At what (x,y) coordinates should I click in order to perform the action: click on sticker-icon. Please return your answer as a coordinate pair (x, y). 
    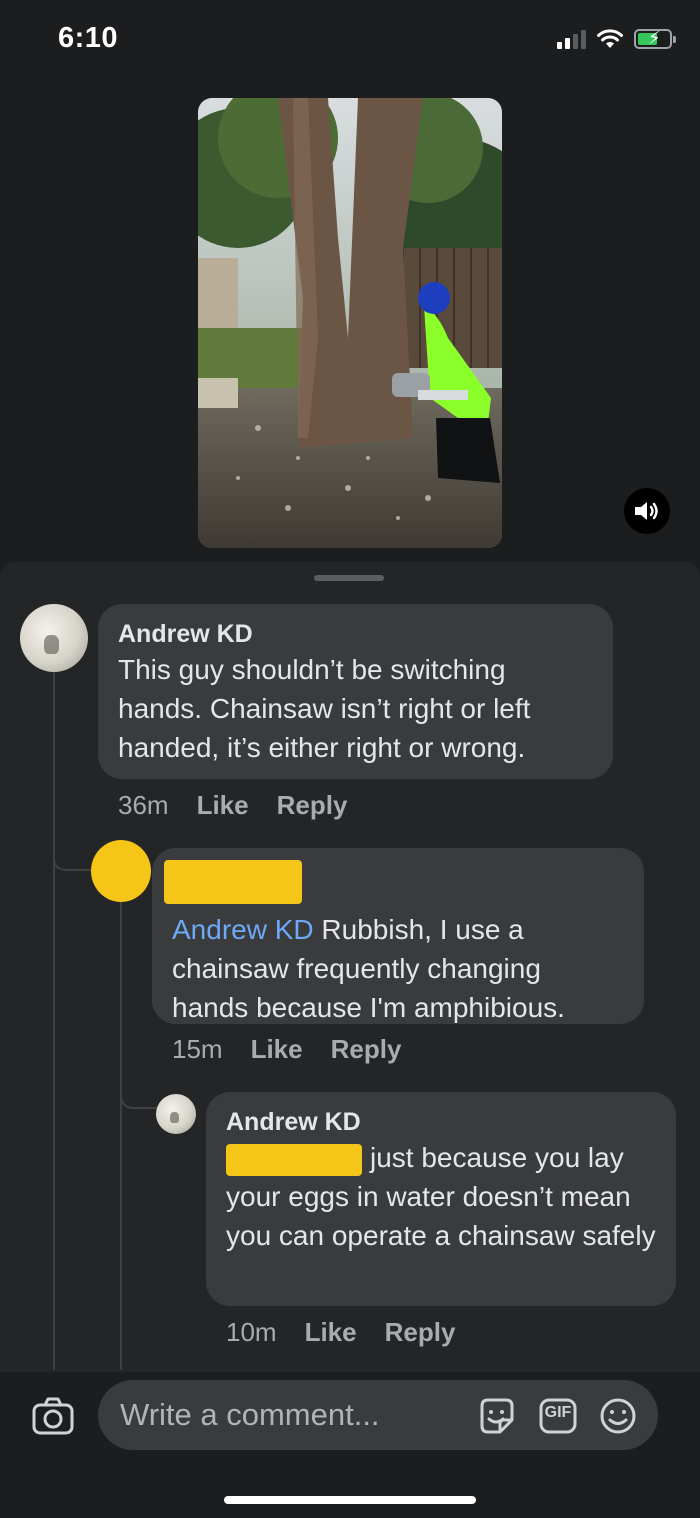
    Looking at the image, I should click on (497, 1416).